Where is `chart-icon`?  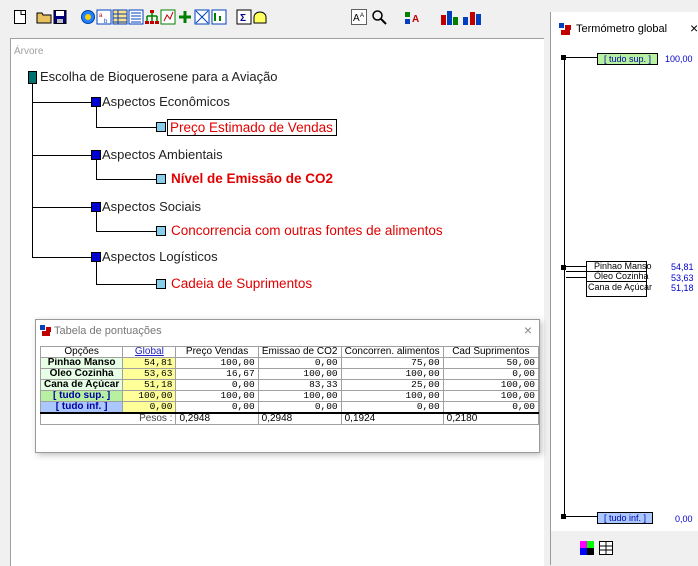
chart-icon is located at coordinates (219, 17).